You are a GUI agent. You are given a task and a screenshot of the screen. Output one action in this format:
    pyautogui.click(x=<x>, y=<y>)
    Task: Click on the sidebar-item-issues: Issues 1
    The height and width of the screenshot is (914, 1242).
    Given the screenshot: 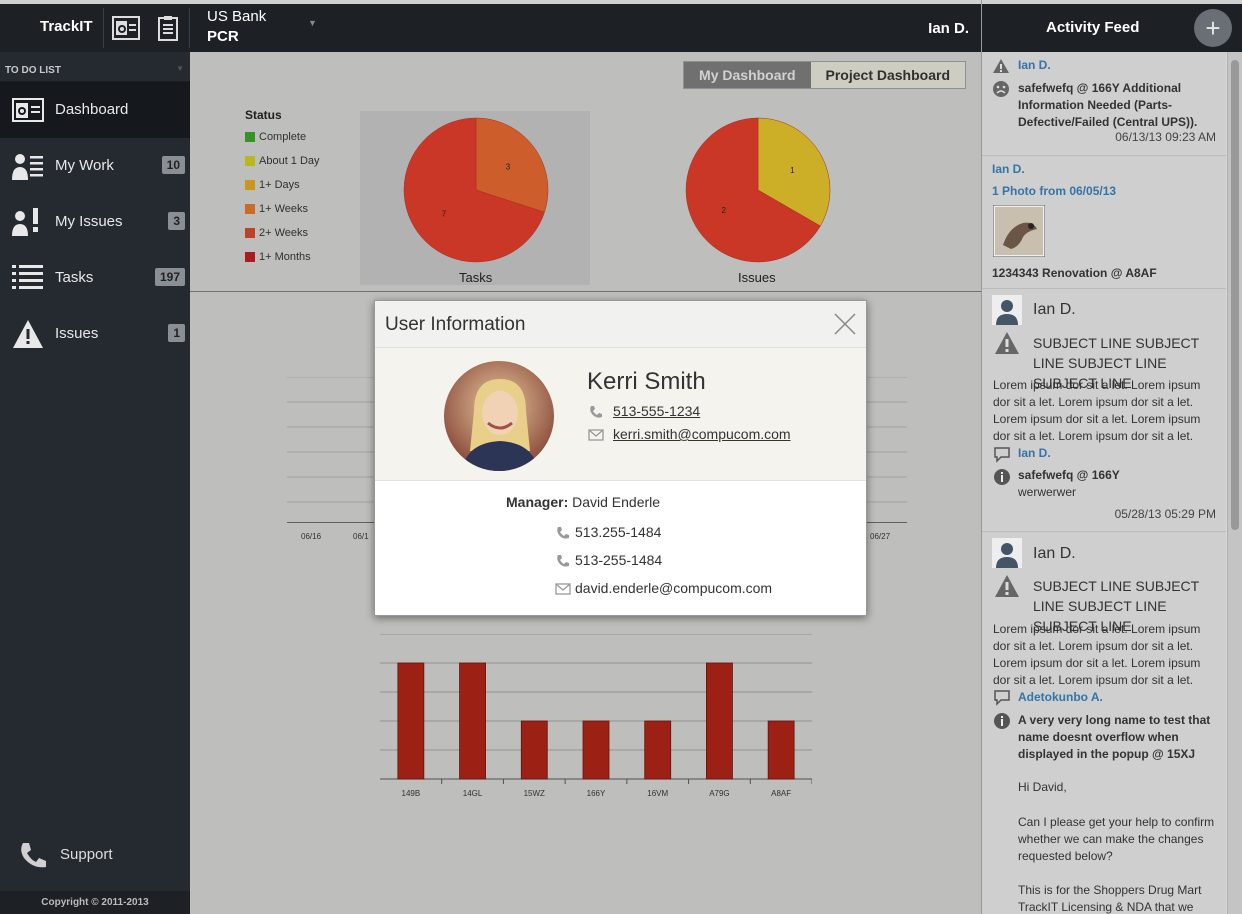 What is the action you would take?
    pyautogui.click(x=95, y=334)
    